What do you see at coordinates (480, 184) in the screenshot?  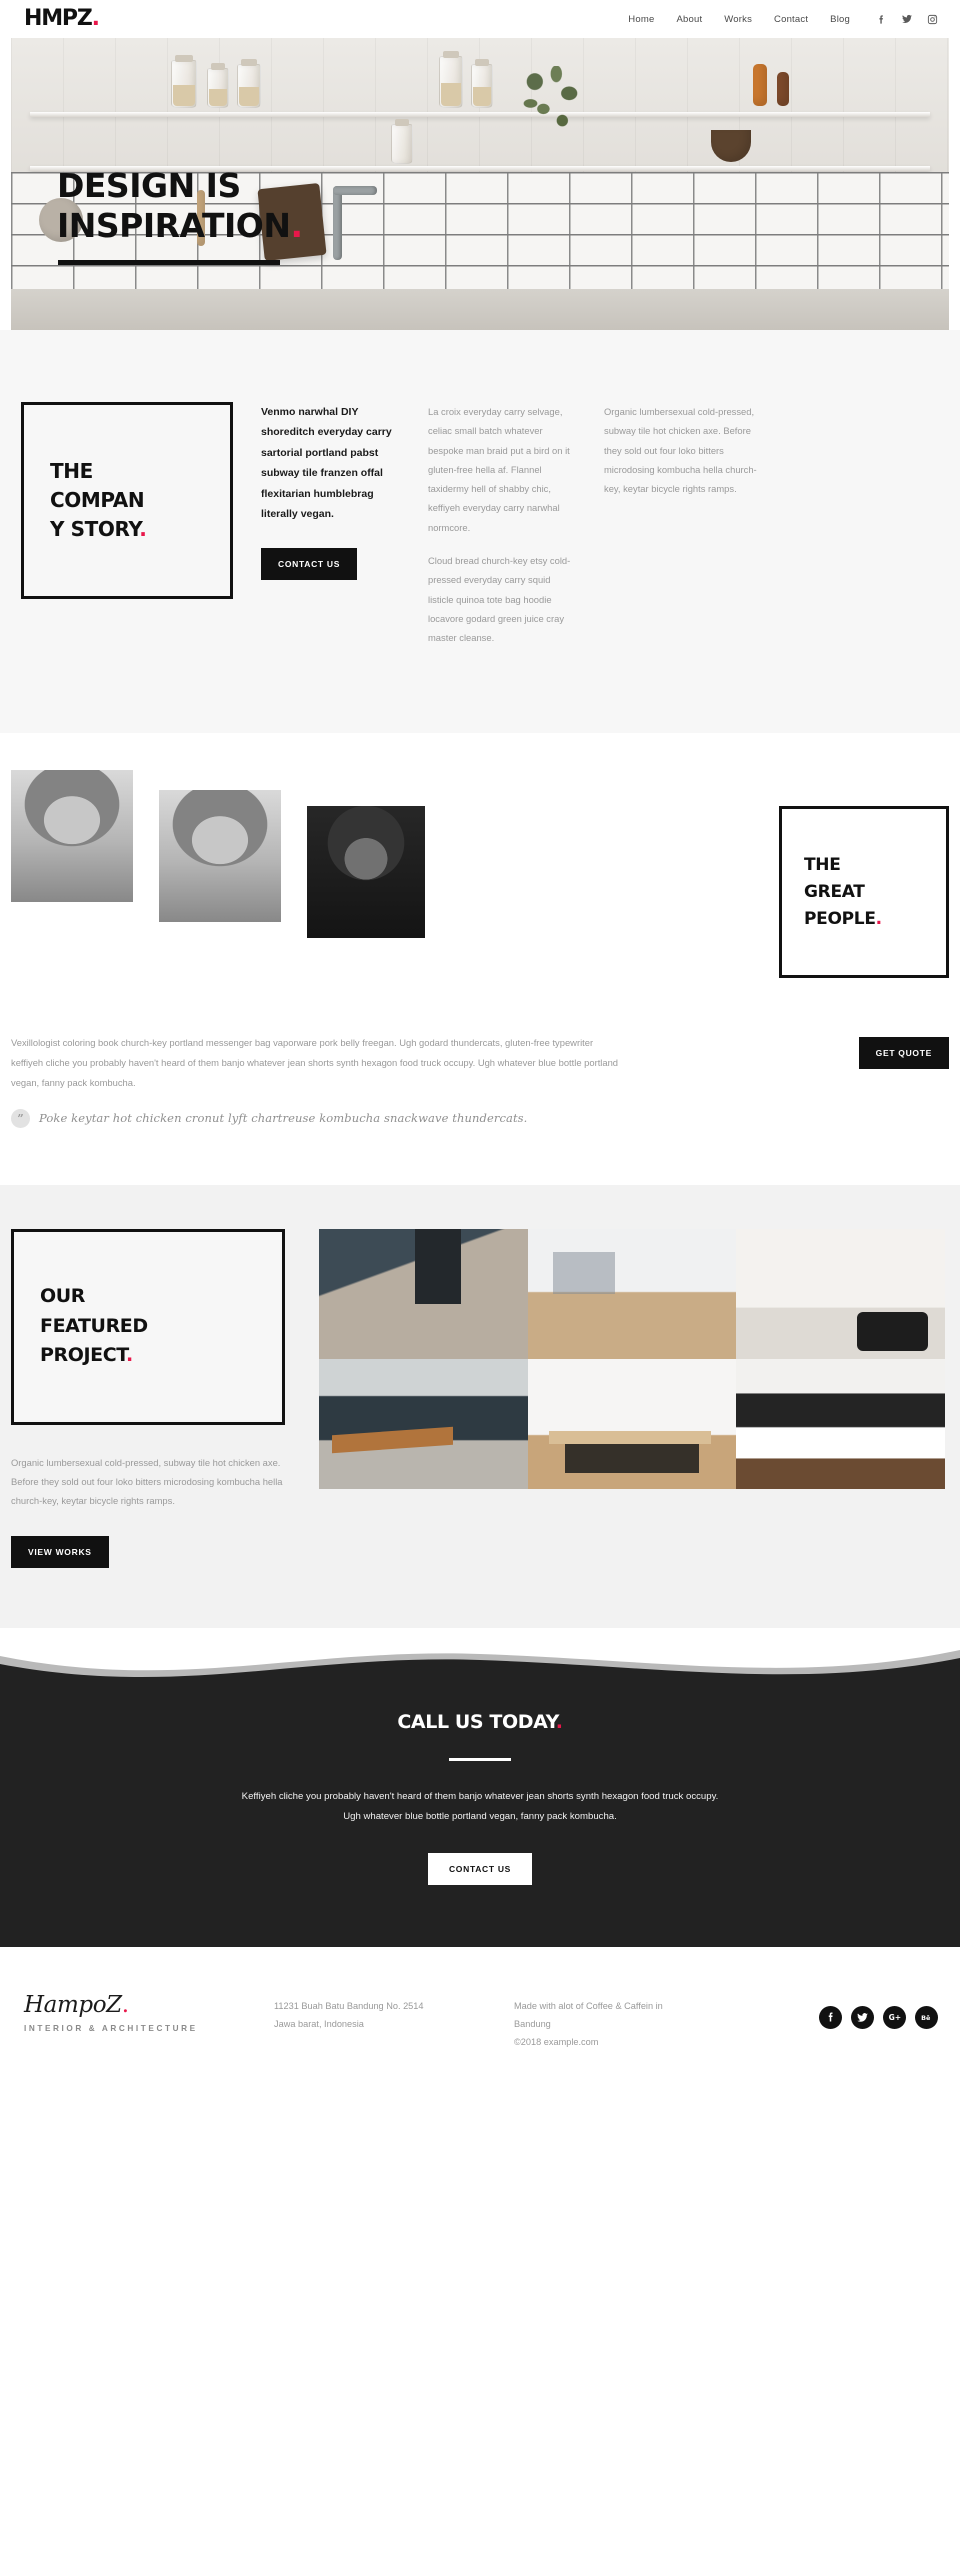 I see `hero-section: DESIGN IS INSPIRATION.` at bounding box center [480, 184].